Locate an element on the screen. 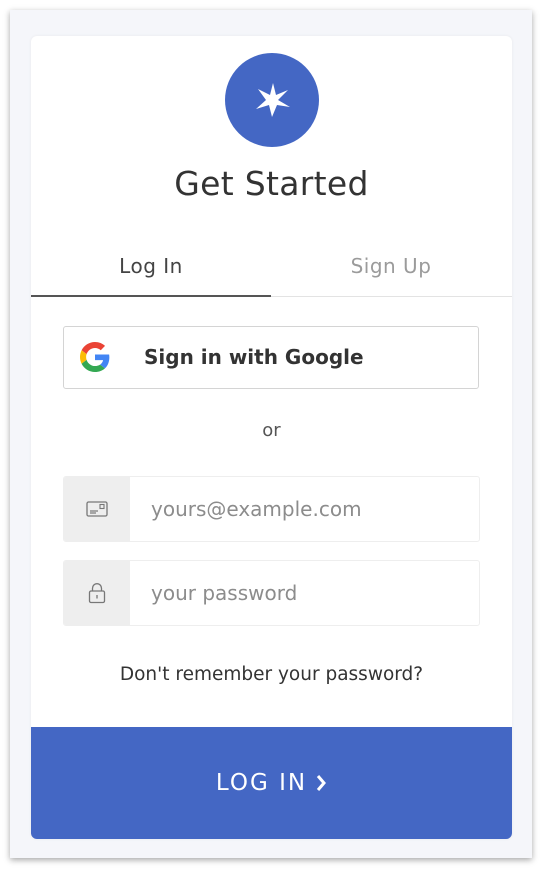  chevron-right-icon is located at coordinates (321, 783).